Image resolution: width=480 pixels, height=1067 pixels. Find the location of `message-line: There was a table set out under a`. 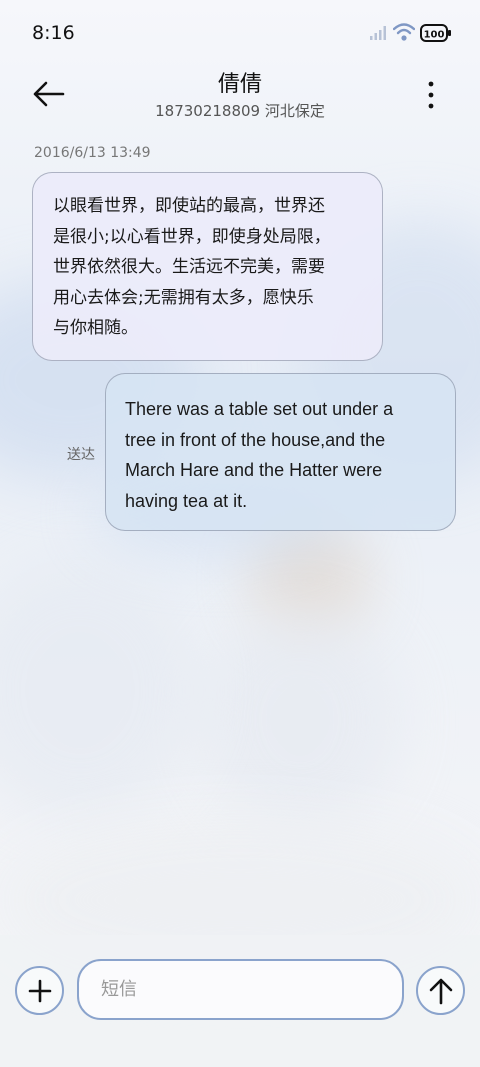

message-line: There was a table set out under a is located at coordinates (259, 409).